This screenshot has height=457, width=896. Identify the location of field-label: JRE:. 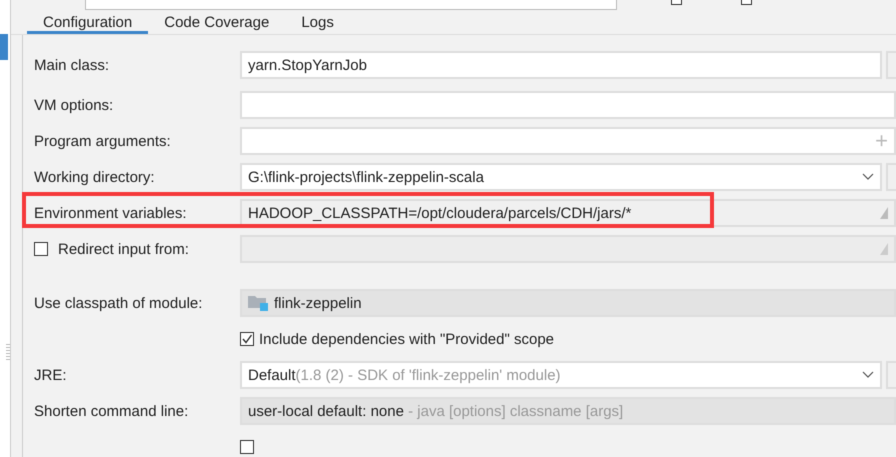
(50, 375).